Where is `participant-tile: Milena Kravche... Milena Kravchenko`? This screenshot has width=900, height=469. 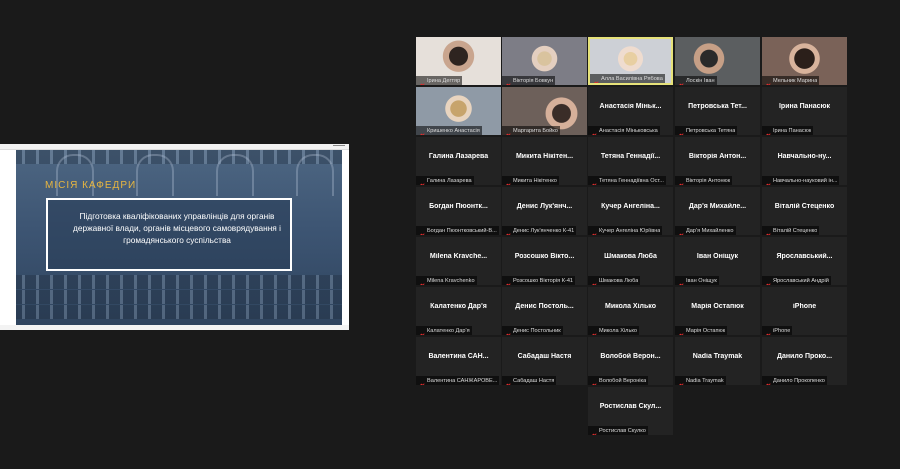 participant-tile: Milena Kravche... Milena Kravchenko is located at coordinates (458, 261).